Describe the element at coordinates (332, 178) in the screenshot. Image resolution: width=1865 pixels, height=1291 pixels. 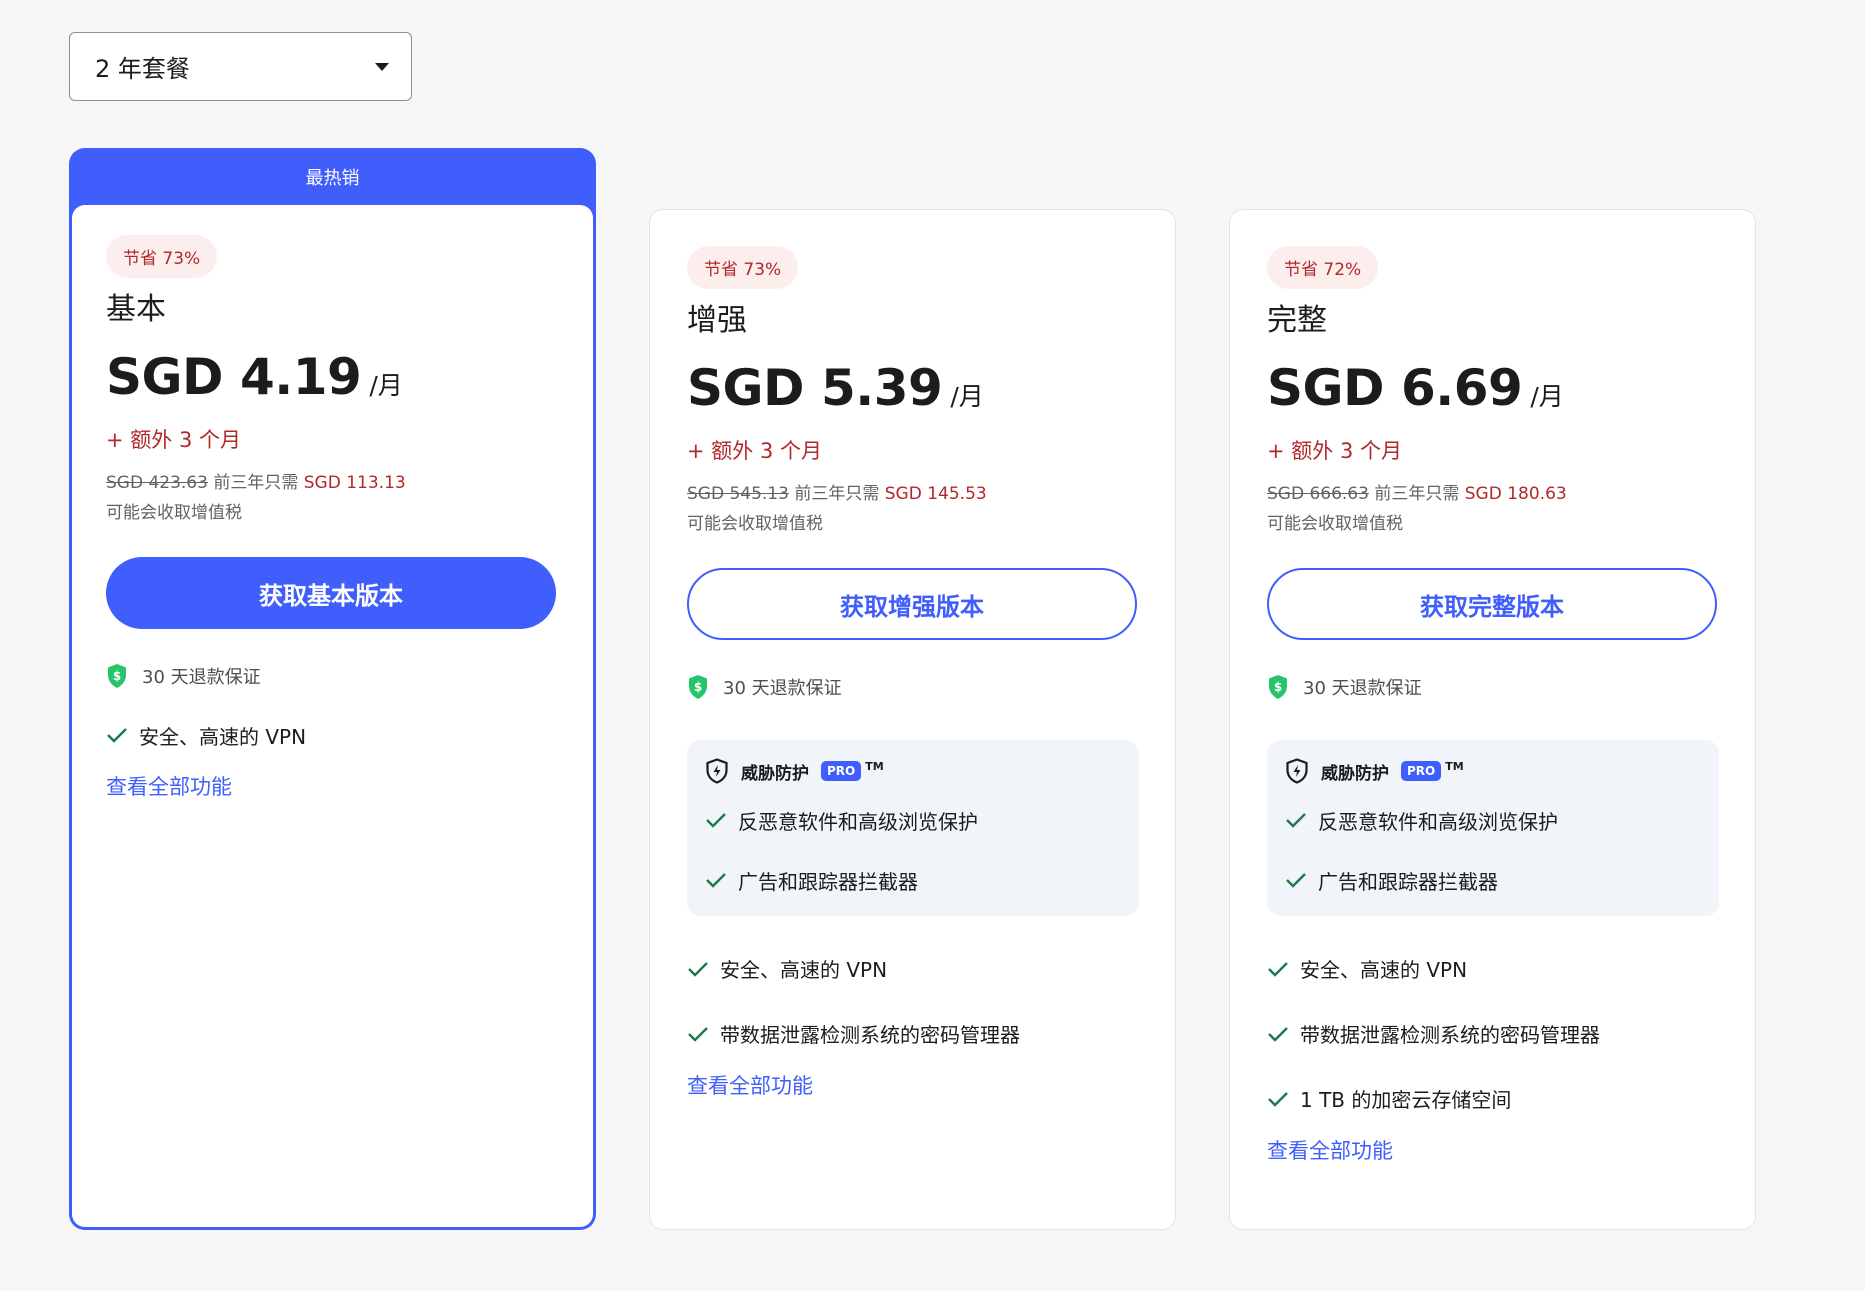
I see `bestseller-banner: 最热销` at that location.